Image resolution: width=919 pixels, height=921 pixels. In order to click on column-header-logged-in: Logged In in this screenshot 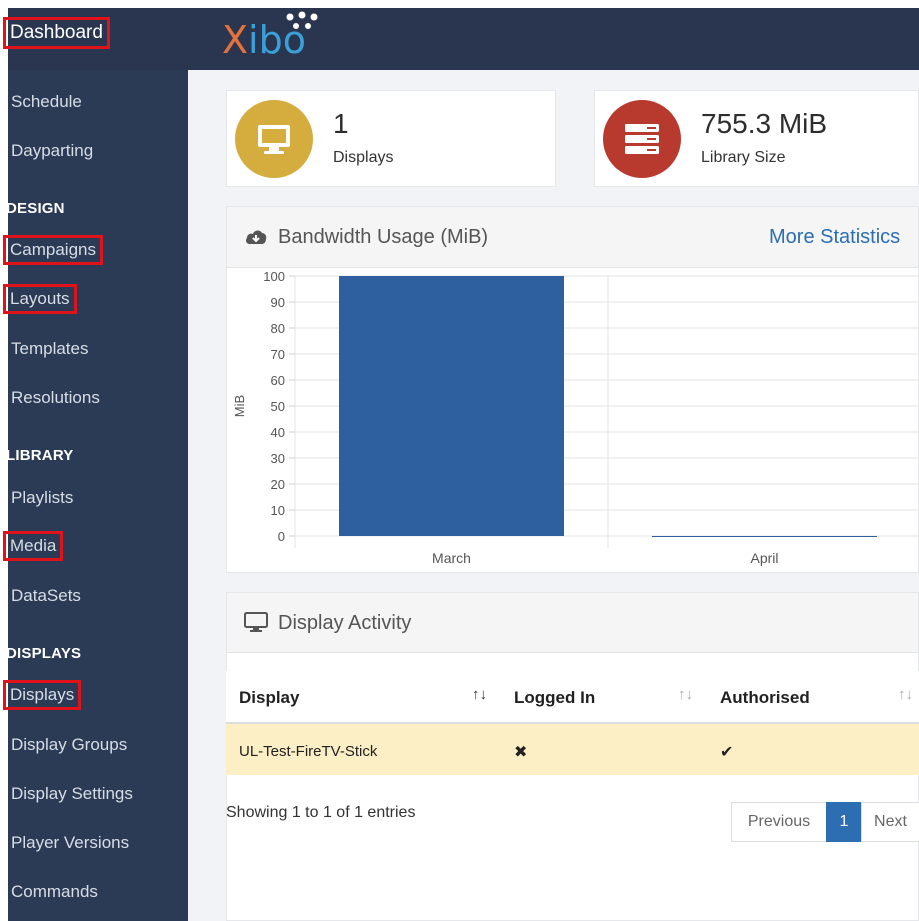, I will do `click(554, 698)`.